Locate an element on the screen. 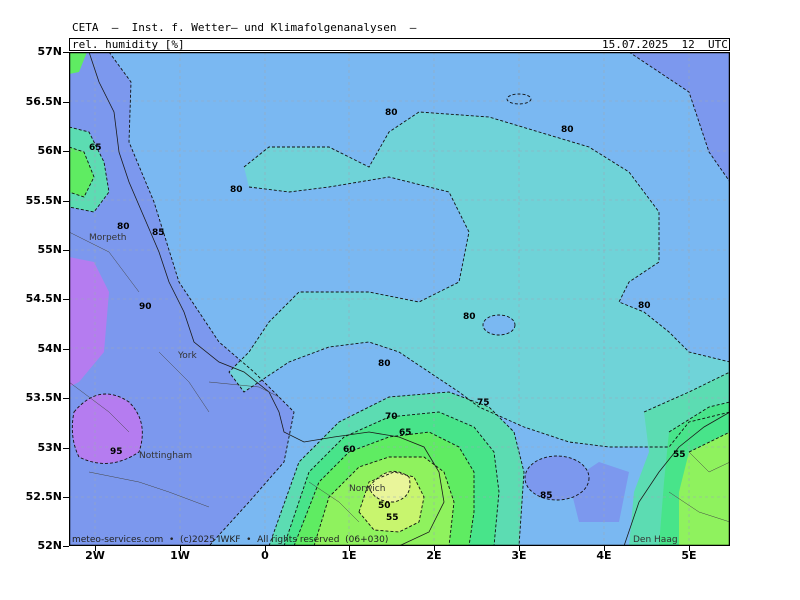 The height and width of the screenshot is (600, 800). lat-label: 56N is located at coordinates (49, 150).